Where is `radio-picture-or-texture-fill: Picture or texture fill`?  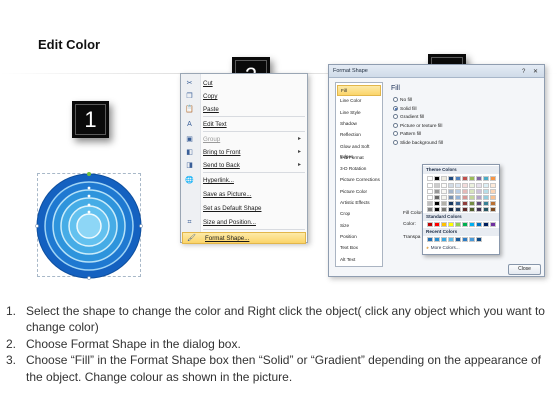 radio-picture-or-texture-fill: Picture or texture fill is located at coordinates (417, 125).